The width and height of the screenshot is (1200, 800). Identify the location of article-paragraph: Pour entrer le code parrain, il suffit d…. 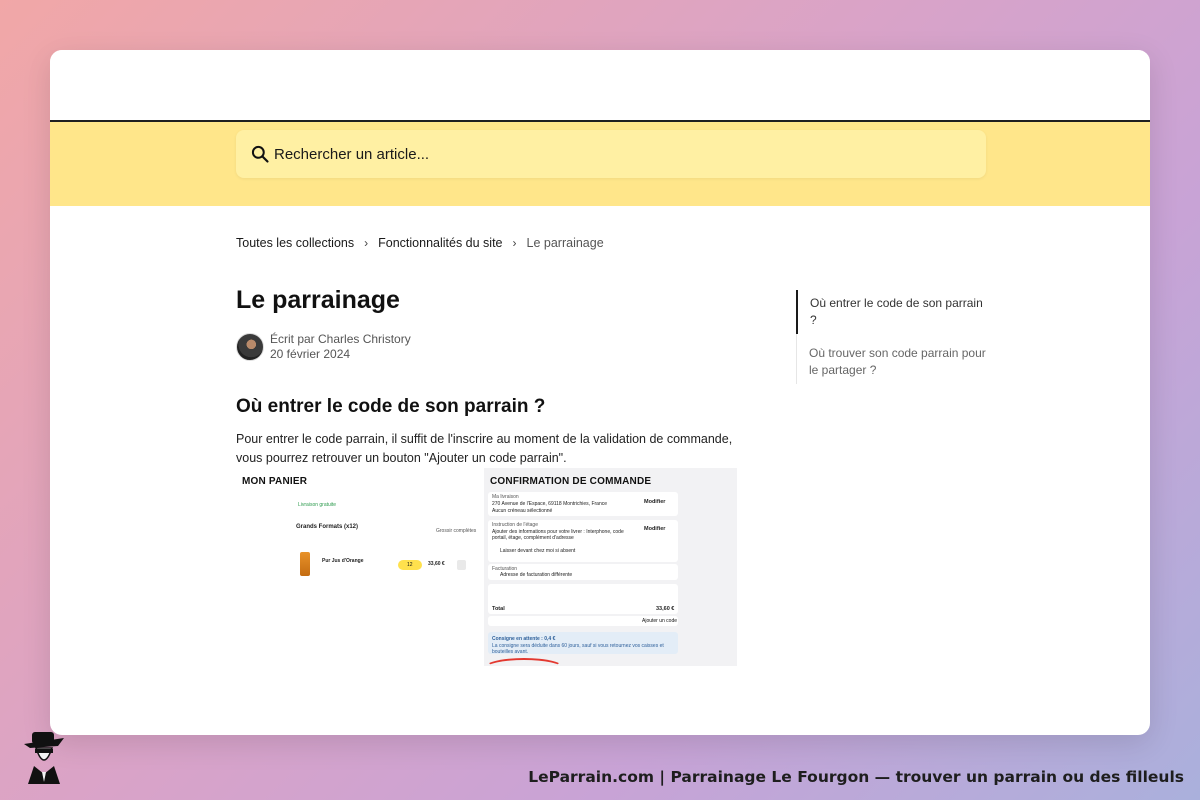
(491, 449).